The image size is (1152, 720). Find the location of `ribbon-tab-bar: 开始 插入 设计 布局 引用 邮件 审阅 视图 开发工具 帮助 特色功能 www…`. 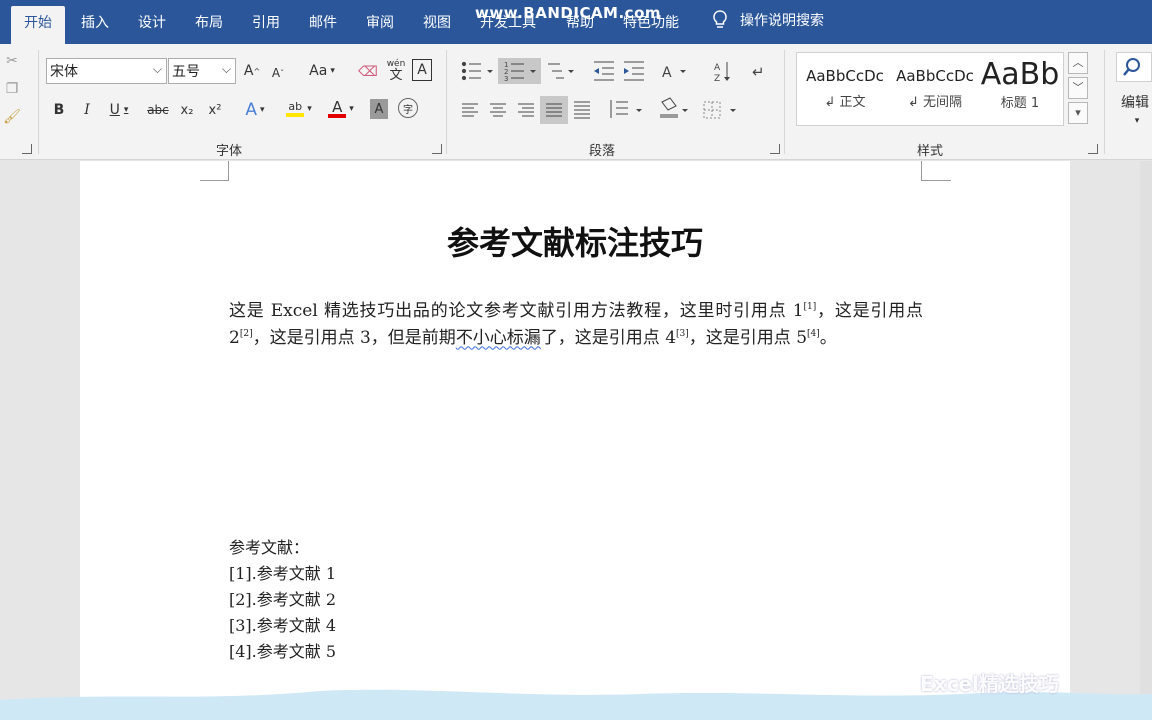

ribbon-tab-bar: 开始 插入 设计 布局 引用 邮件 审阅 视图 开发工具 帮助 特色功能 www… is located at coordinates (576, 22).